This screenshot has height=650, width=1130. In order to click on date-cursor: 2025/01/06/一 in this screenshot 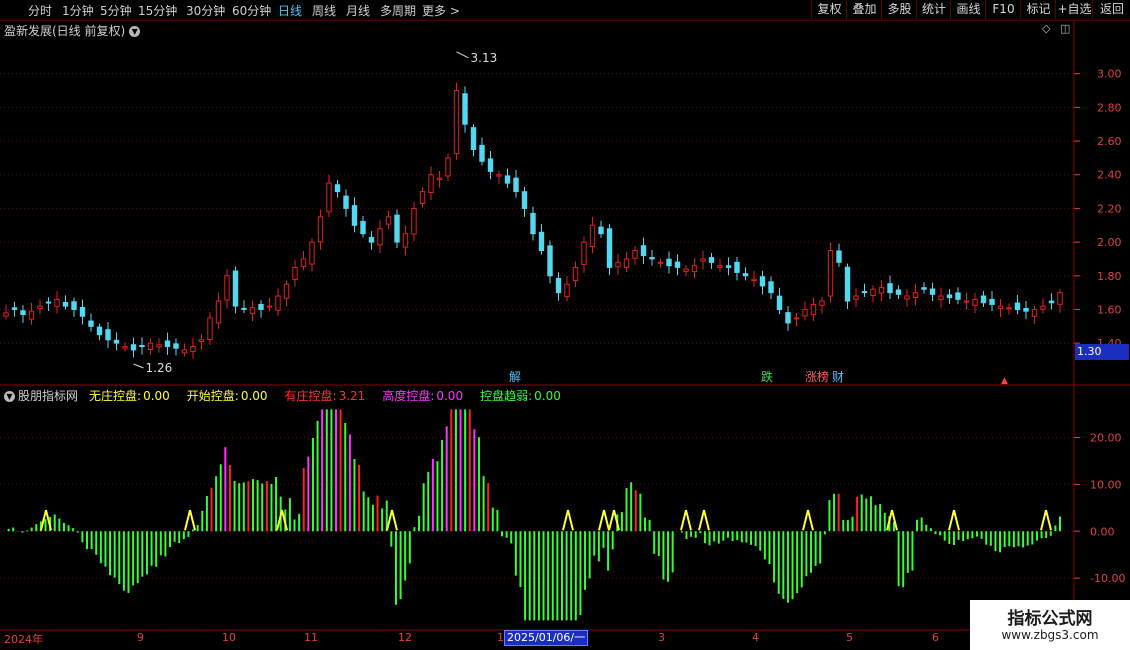, I will do `click(546, 638)`.